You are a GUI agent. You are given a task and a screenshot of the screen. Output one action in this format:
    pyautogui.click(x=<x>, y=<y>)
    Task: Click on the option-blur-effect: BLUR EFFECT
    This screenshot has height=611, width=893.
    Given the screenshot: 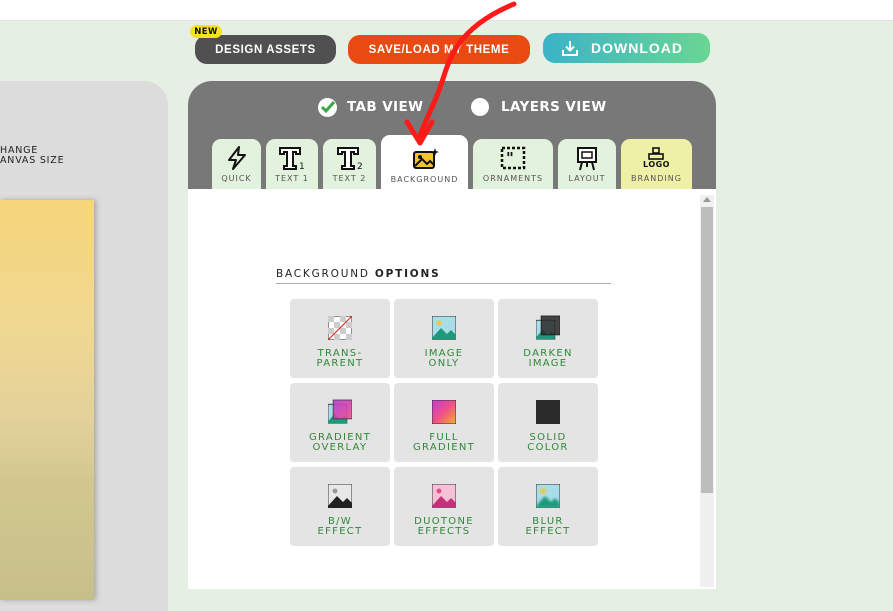 What is the action you would take?
    pyautogui.click(x=548, y=506)
    